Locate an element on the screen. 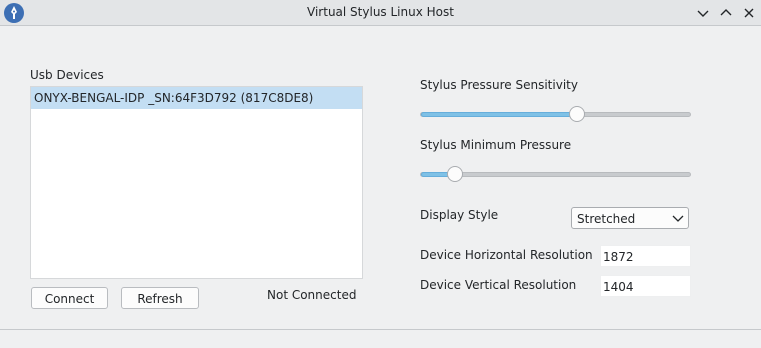 The height and width of the screenshot is (348, 761). minimum-pressure-handle is located at coordinates (455, 174).